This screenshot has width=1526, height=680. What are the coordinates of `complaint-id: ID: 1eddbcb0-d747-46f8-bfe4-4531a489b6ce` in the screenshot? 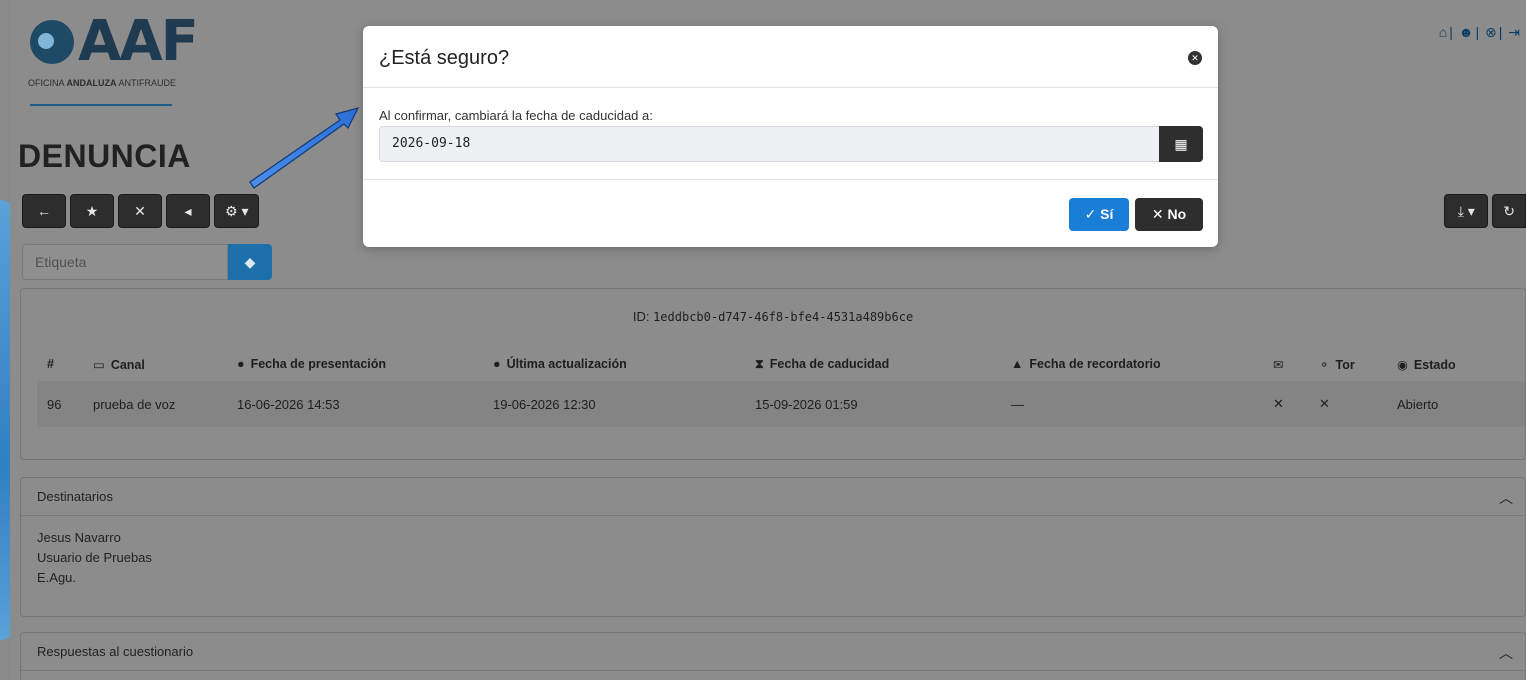 It's located at (773, 316).